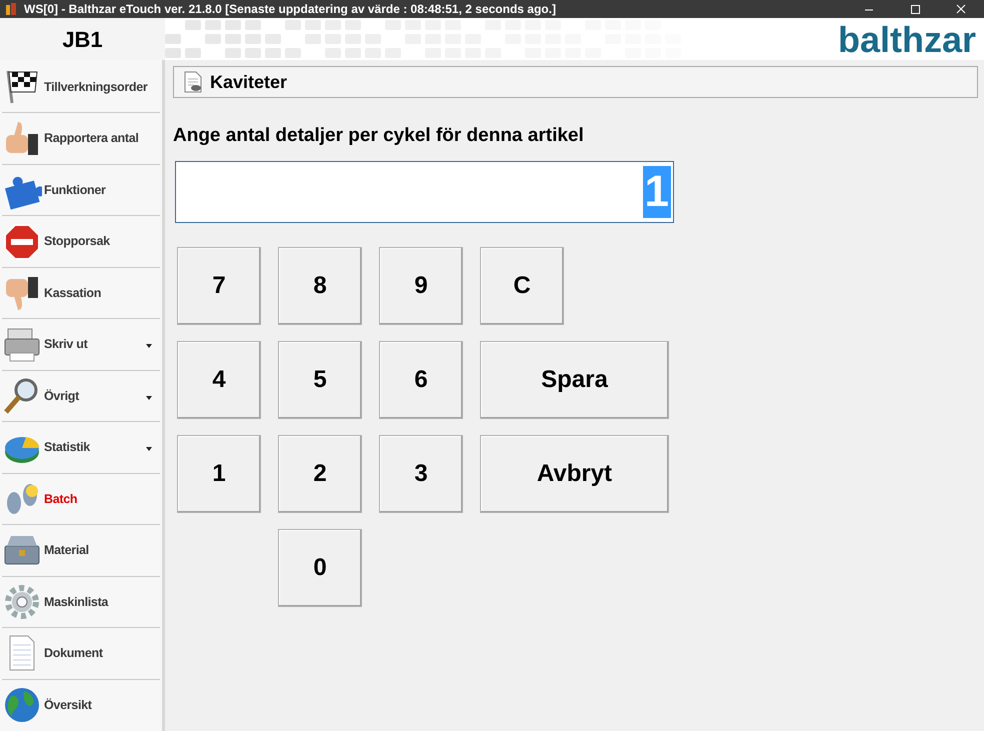 Image resolution: width=984 pixels, height=731 pixels. I want to click on keypad-button: 3, so click(421, 473).